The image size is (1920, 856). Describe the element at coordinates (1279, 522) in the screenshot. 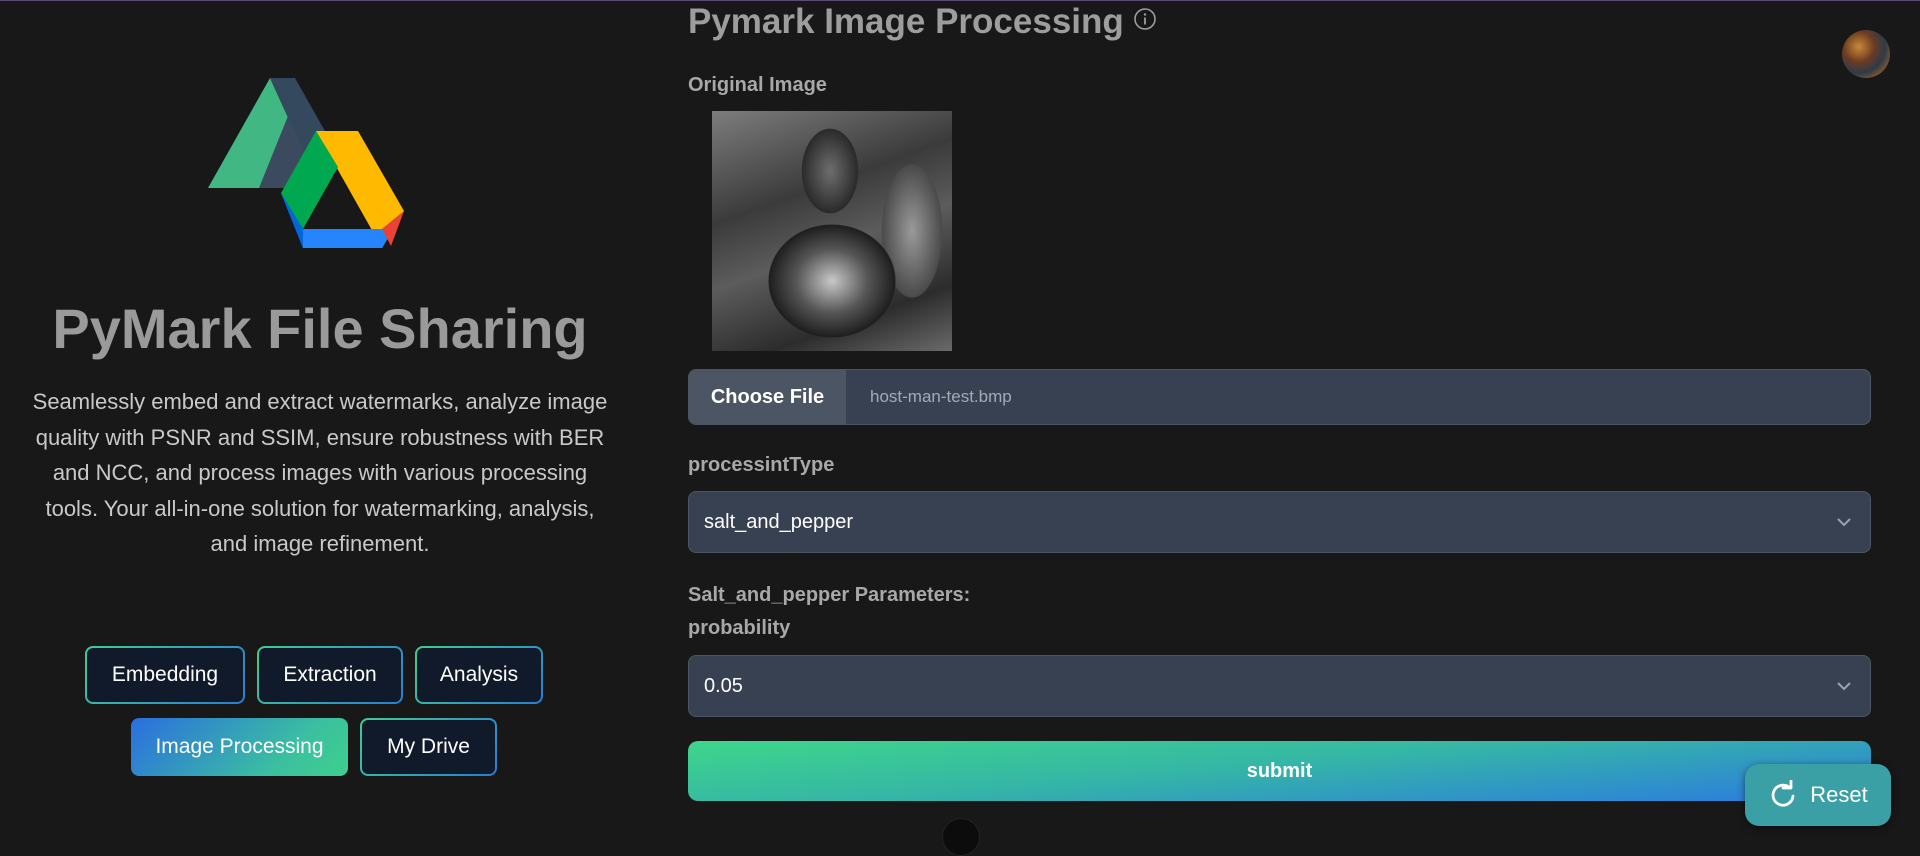

I see `processing-type-select: salt_and_pepper` at that location.